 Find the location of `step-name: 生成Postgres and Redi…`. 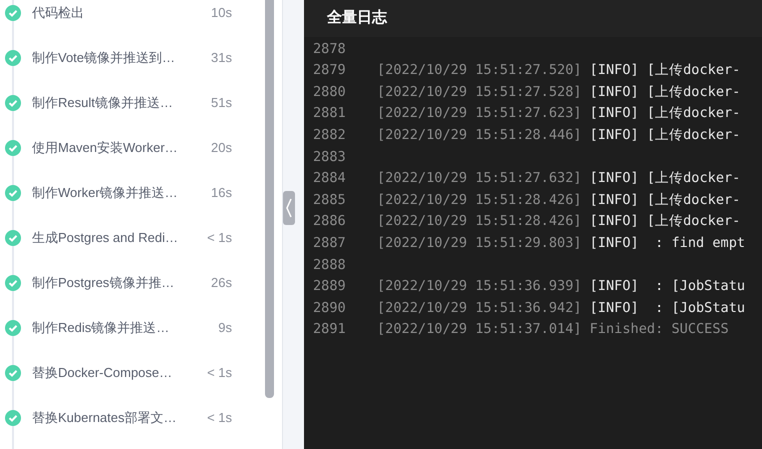

step-name: 生成Postgres and Redi… is located at coordinates (112, 238).